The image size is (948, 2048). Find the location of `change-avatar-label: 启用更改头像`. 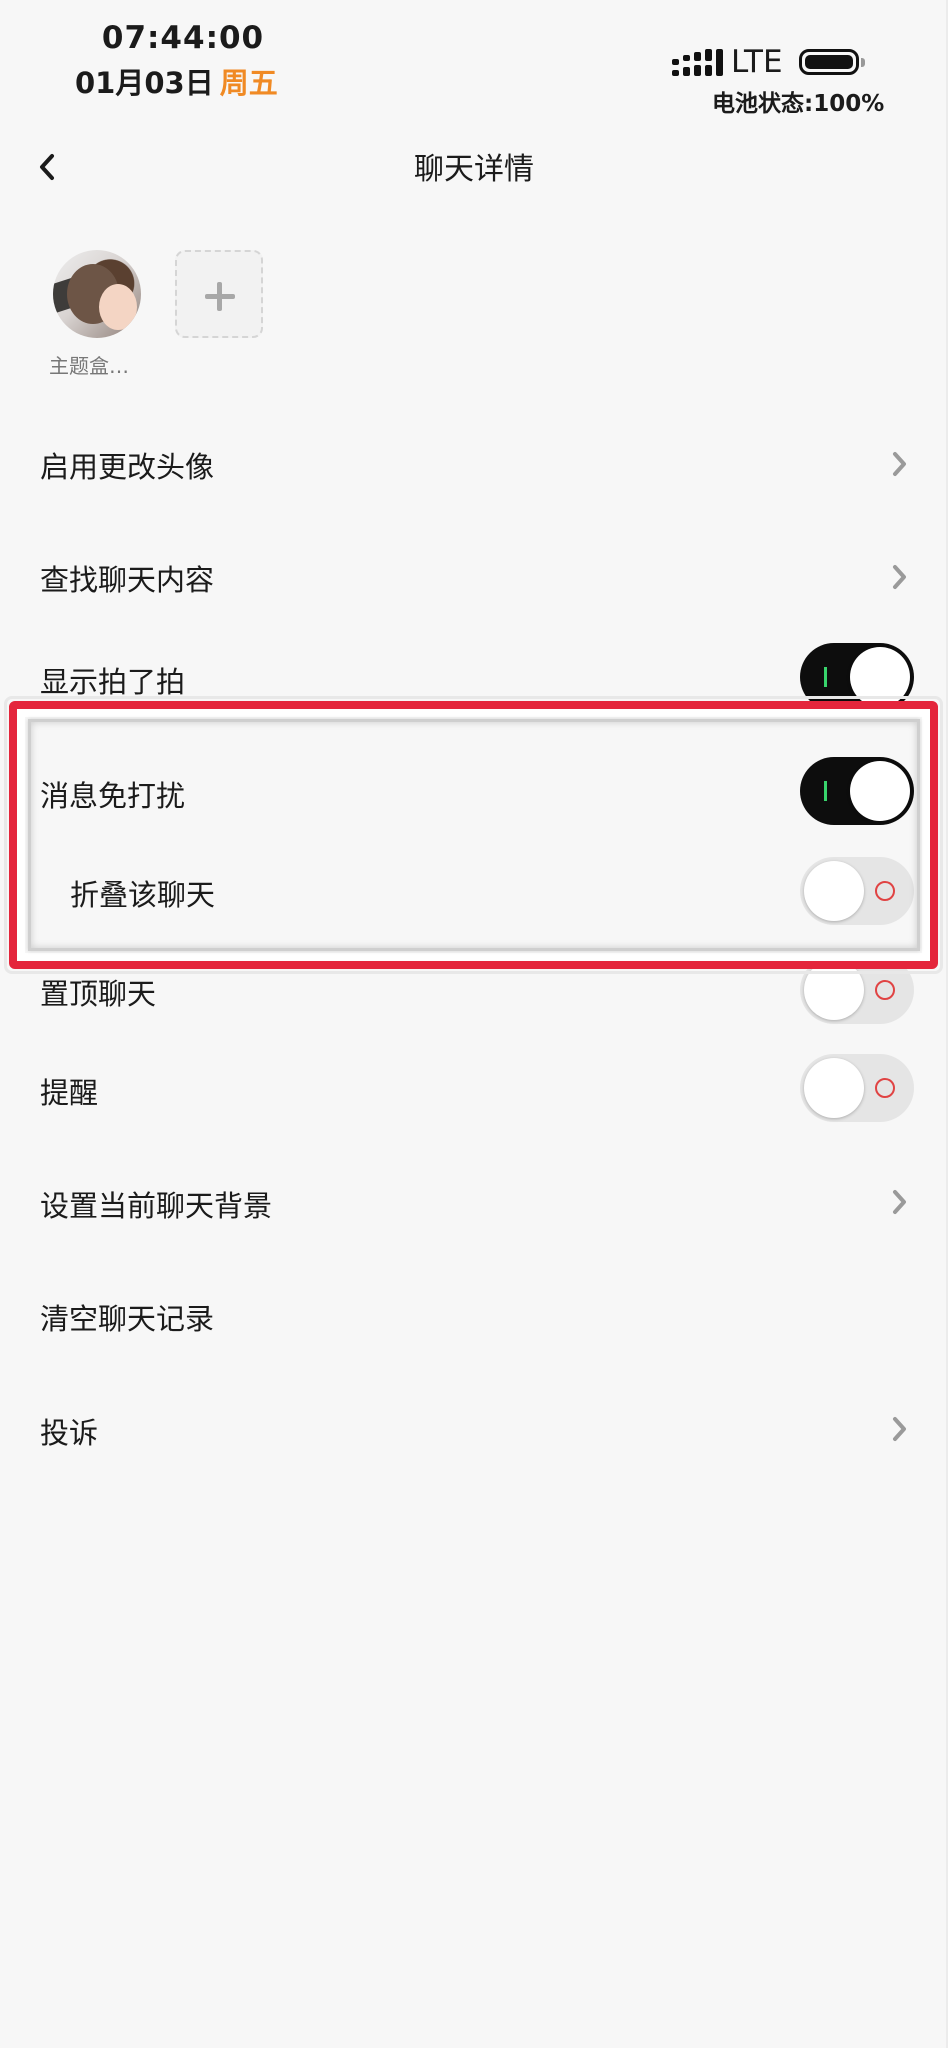

change-avatar-label: 启用更改头像 is located at coordinates (127, 465).